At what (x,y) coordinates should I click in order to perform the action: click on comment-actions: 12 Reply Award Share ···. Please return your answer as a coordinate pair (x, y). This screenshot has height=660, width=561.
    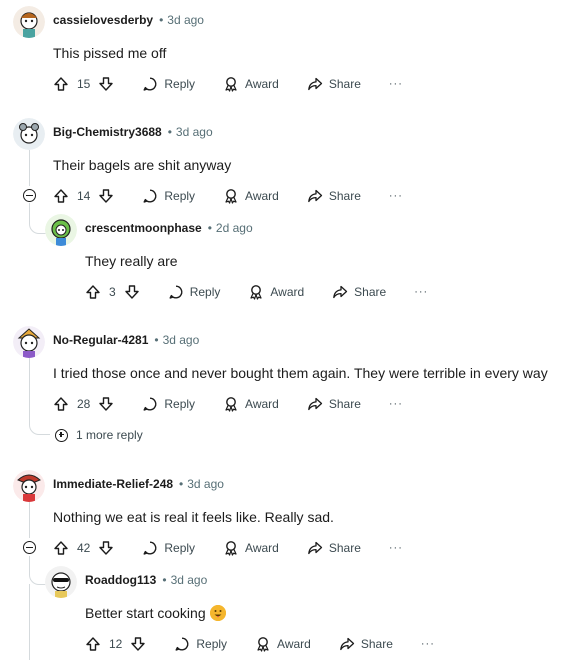
    Looking at the image, I should click on (260, 644).